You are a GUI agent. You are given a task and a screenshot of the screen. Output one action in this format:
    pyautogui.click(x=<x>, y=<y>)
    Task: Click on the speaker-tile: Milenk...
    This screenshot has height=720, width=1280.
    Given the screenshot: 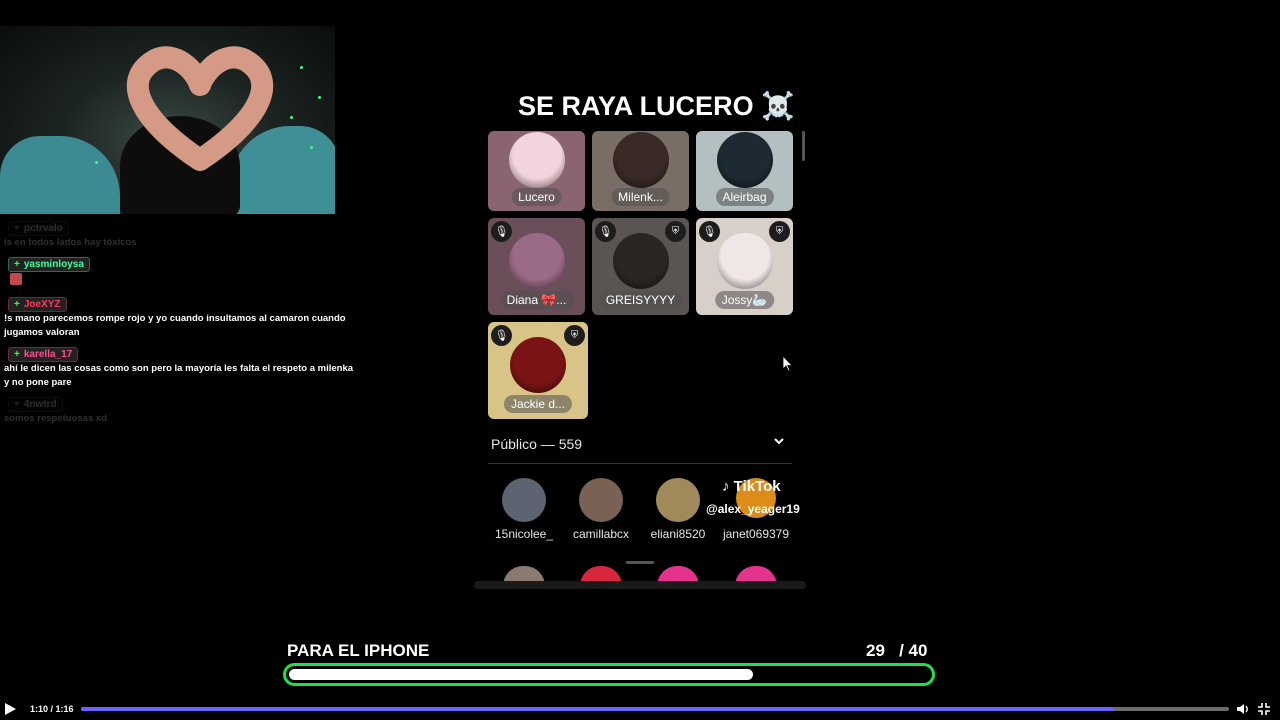 What is the action you would take?
    pyautogui.click(x=640, y=171)
    